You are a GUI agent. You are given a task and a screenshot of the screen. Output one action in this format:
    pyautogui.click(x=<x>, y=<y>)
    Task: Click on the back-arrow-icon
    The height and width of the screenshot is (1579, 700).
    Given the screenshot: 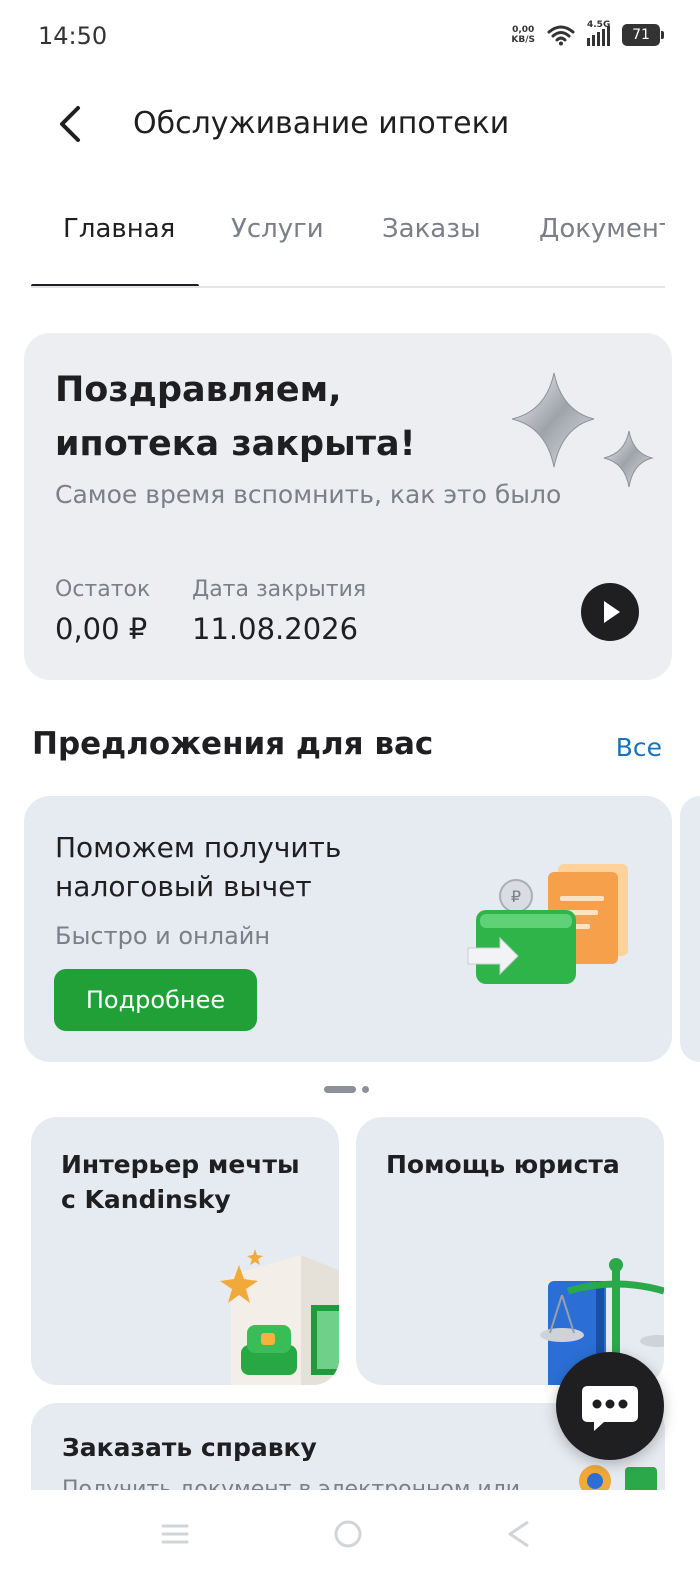 What is the action you would take?
    pyautogui.click(x=70, y=124)
    